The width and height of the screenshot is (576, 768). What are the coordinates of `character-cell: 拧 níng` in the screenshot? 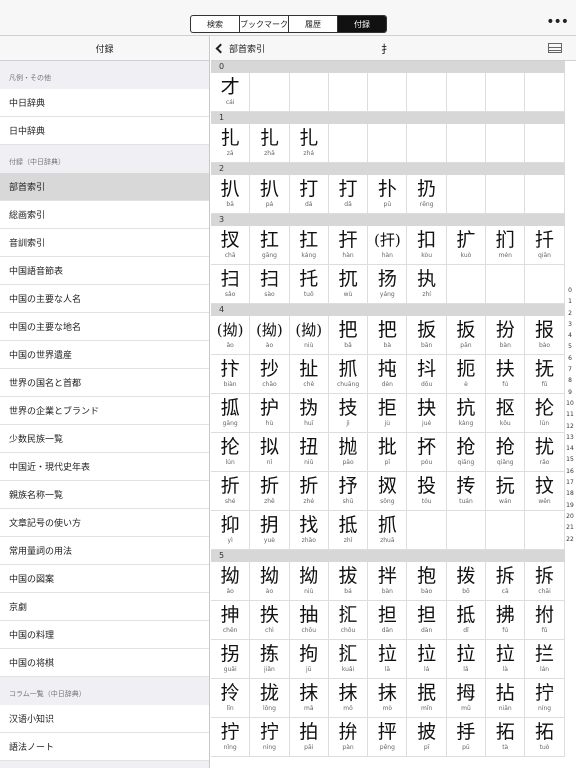 It's located at (545, 698).